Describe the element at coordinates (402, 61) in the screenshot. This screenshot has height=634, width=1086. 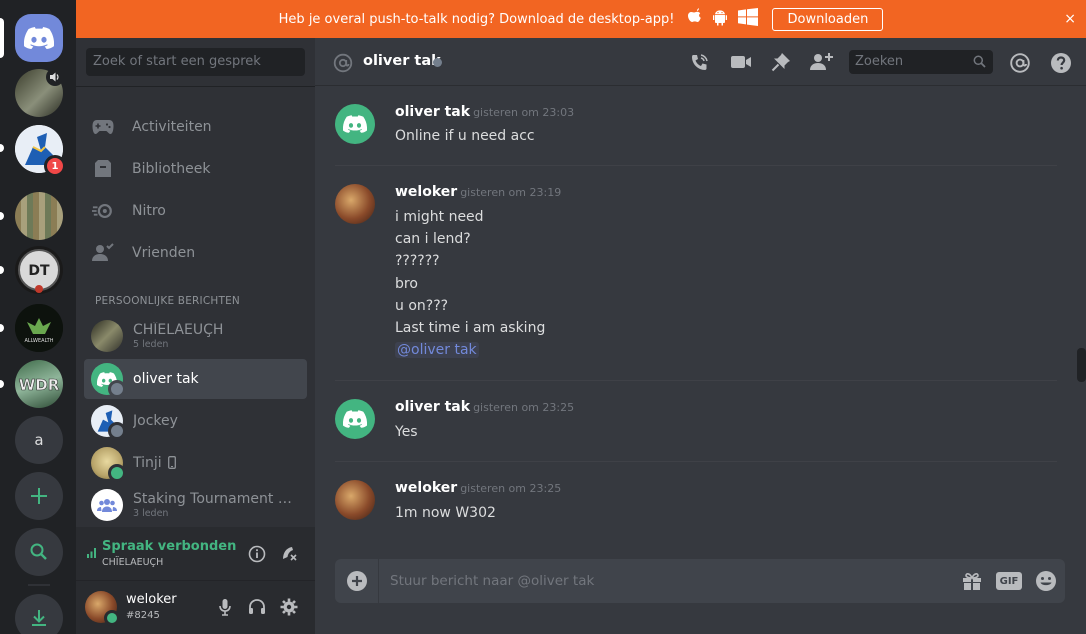
I see `channel-title: oliver tak` at that location.